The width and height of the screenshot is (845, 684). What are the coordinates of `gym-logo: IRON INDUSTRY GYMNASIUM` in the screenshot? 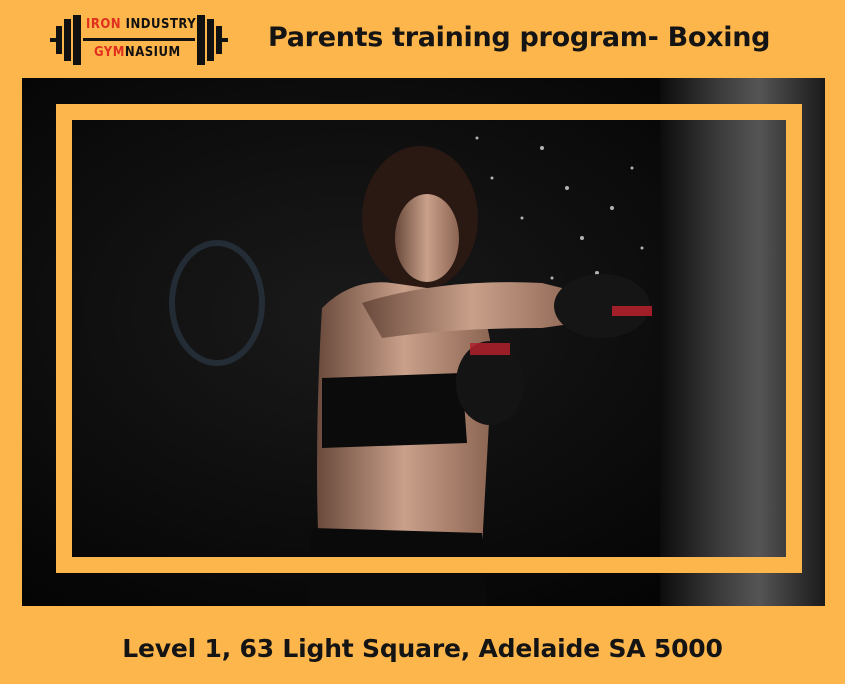 It's located at (139, 40).